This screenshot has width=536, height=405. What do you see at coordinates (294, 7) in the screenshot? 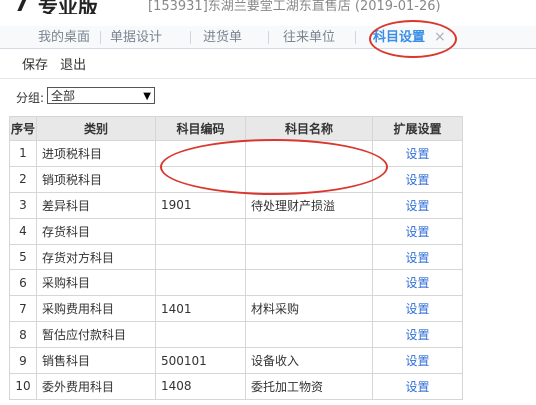
I see `store-info: [153931]东湖兰要堂工湖东直售店 (2019-01-26)` at bounding box center [294, 7].